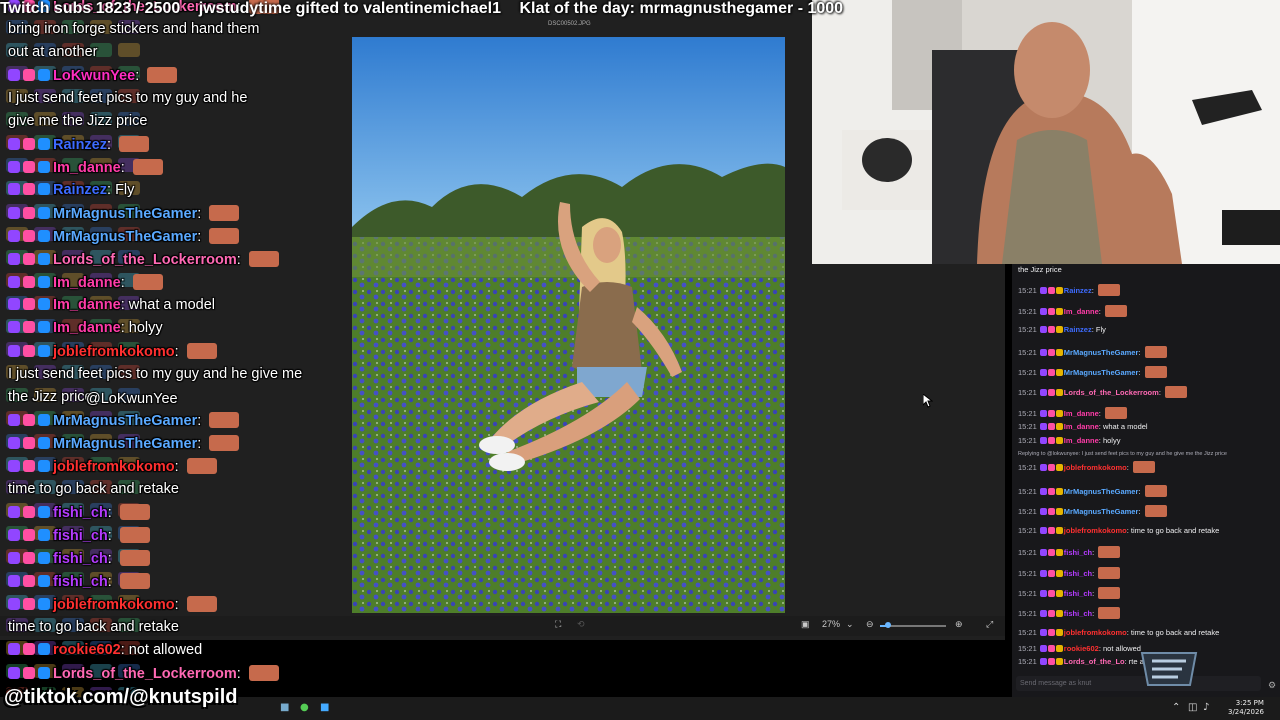 Image resolution: width=1280 pixels, height=720 pixels. I want to click on chat-text: Fly, so click(1100, 329).